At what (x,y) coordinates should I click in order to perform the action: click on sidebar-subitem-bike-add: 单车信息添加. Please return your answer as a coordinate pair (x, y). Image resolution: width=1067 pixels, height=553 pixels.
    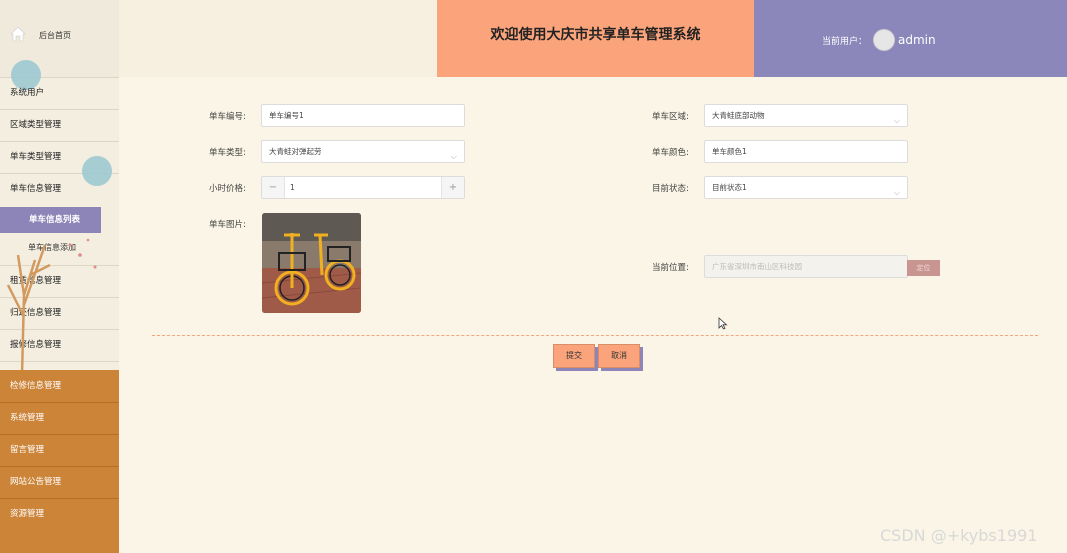
    Looking at the image, I should click on (59, 249).